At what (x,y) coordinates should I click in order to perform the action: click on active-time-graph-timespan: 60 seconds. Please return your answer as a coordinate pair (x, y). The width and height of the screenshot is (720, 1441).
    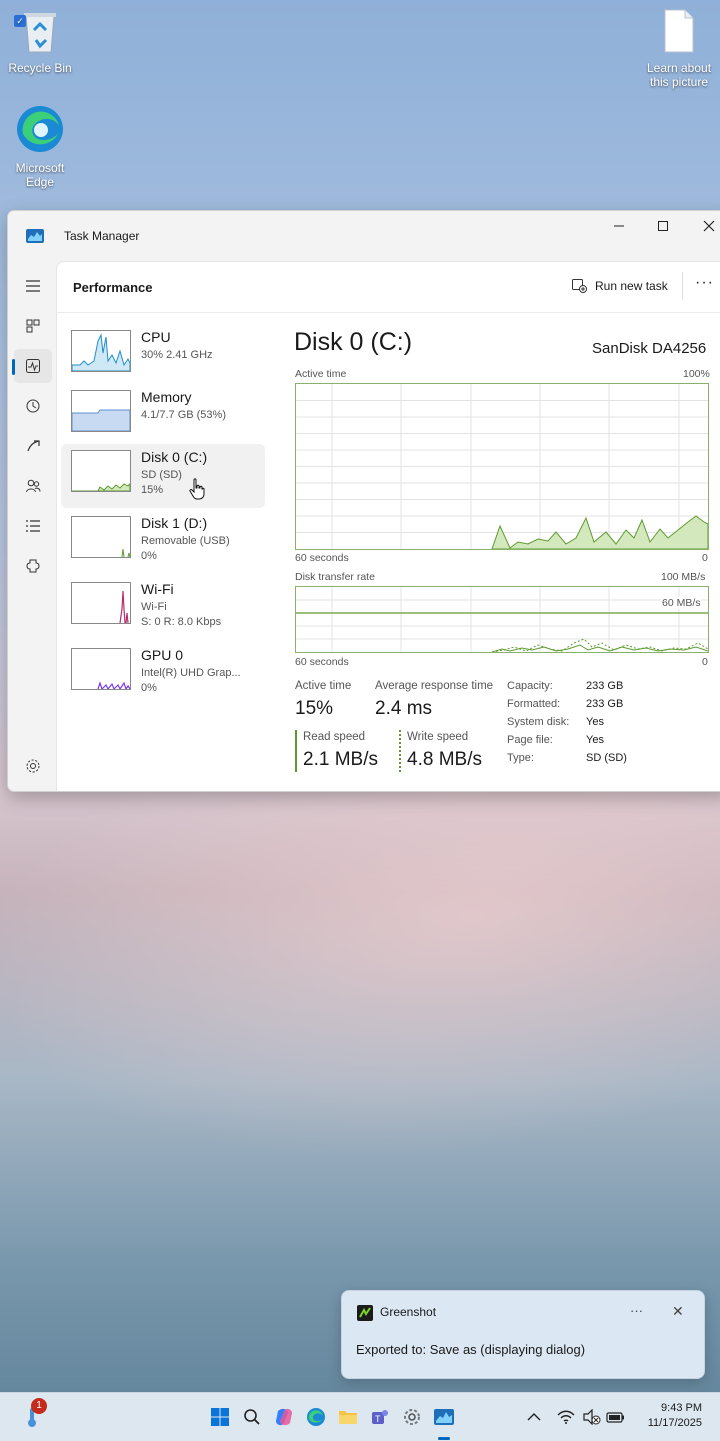
    Looking at the image, I should click on (322, 558).